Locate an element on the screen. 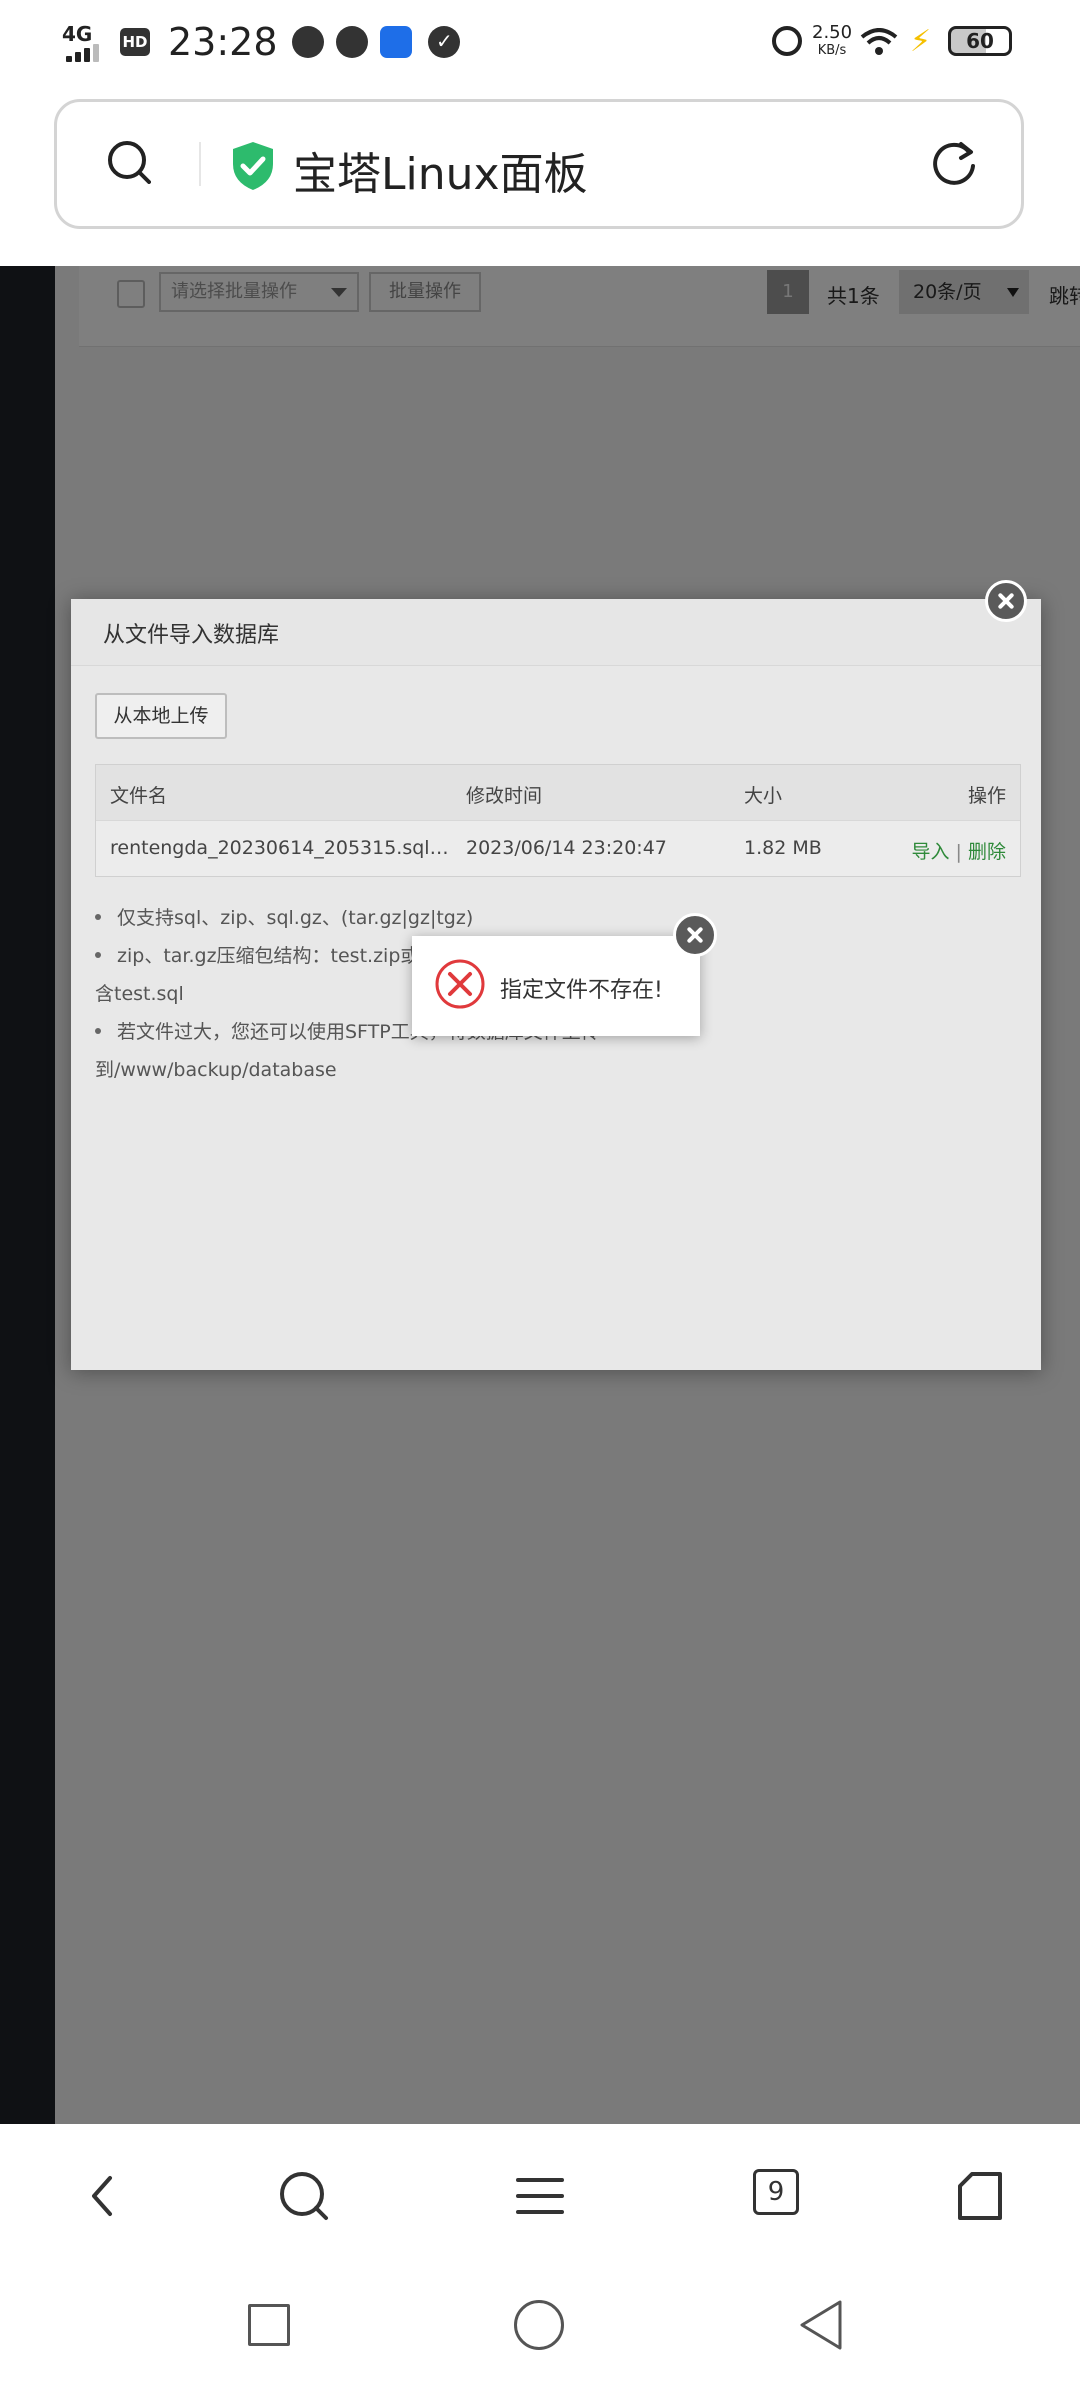 The width and height of the screenshot is (1080, 2400). app-notification-icon is located at coordinates (352, 42).